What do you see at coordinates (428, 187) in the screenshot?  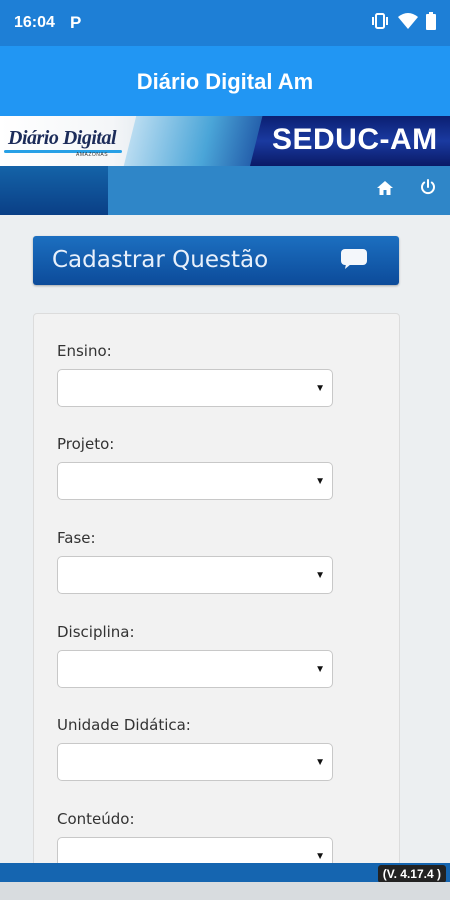 I see `power-icon` at bounding box center [428, 187].